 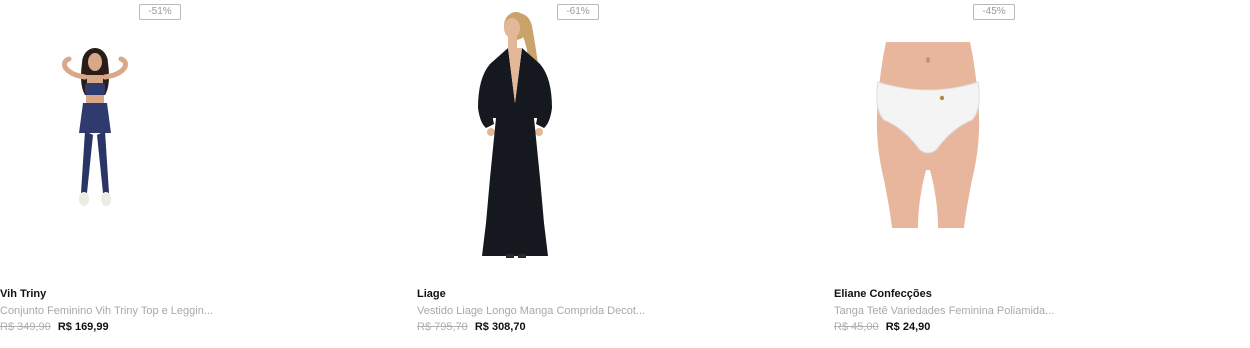 I want to click on product-brand: Eliane Confecções, so click(x=883, y=294).